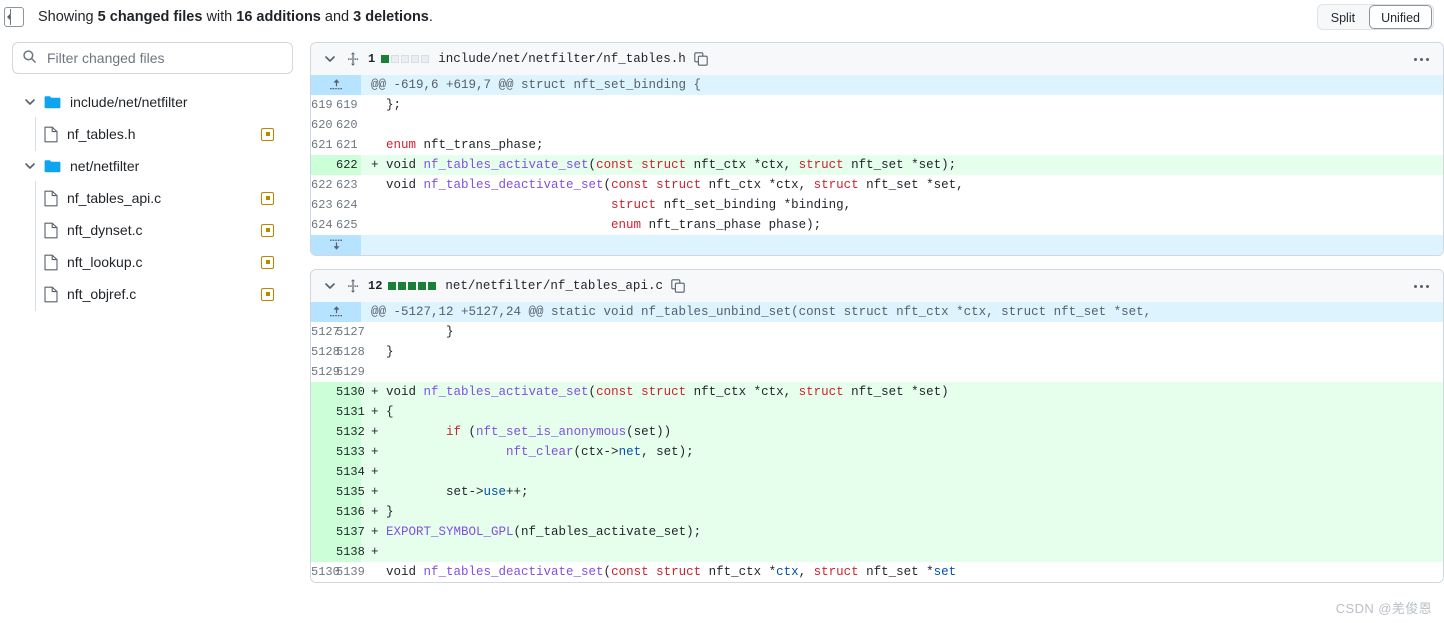  What do you see at coordinates (325, 372) in the screenshot?
I see `line-number-old: 5129` at bounding box center [325, 372].